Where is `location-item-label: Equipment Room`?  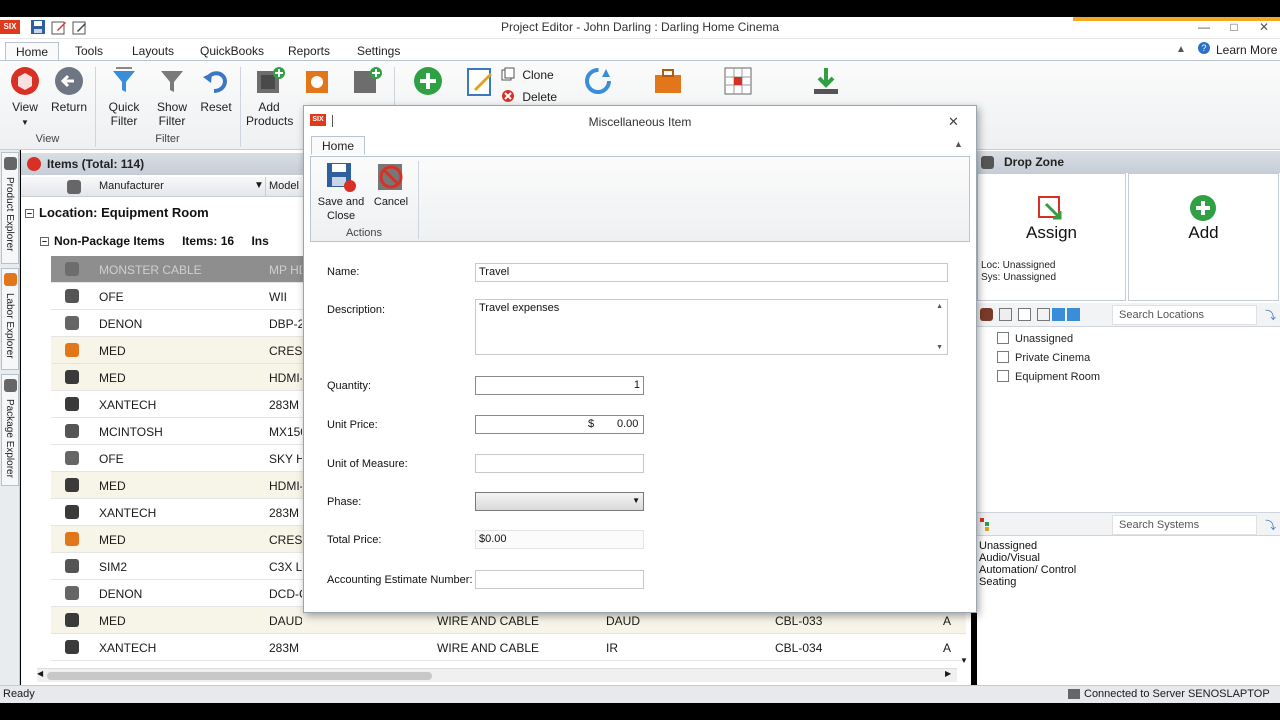 location-item-label: Equipment Room is located at coordinates (1057, 377).